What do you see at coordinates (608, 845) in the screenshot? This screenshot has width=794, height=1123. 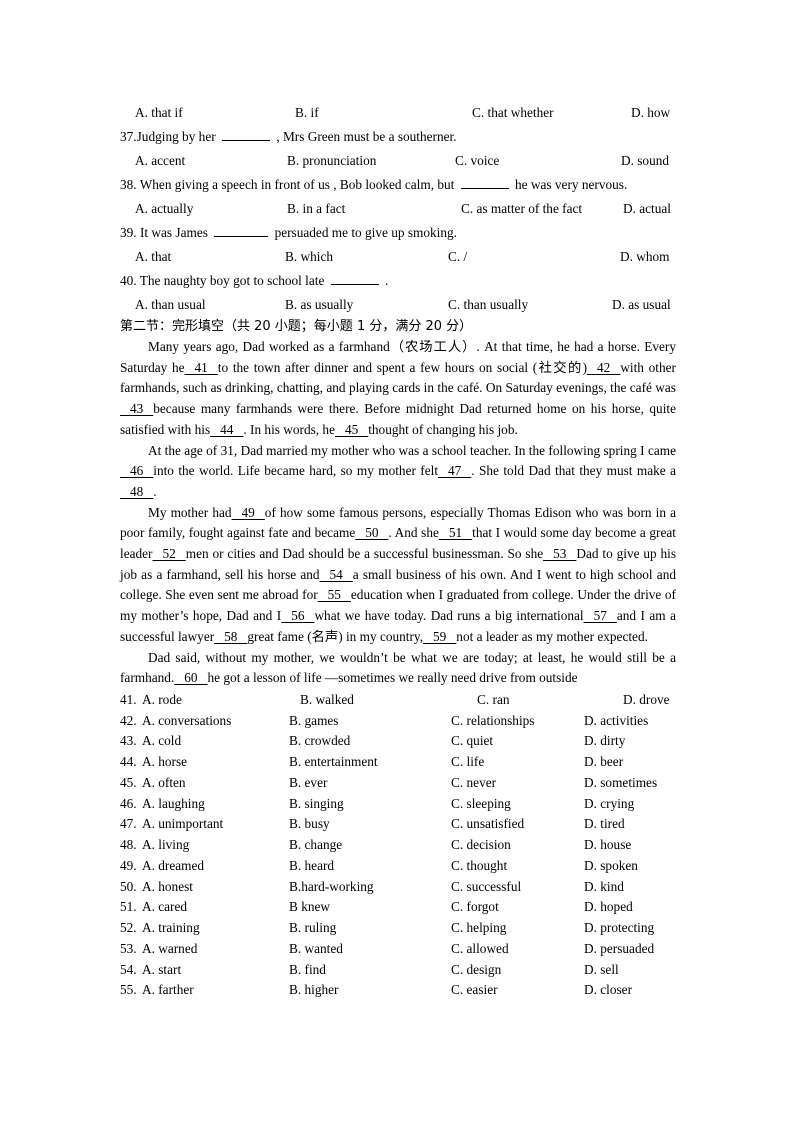 I see `option-d: D. house` at bounding box center [608, 845].